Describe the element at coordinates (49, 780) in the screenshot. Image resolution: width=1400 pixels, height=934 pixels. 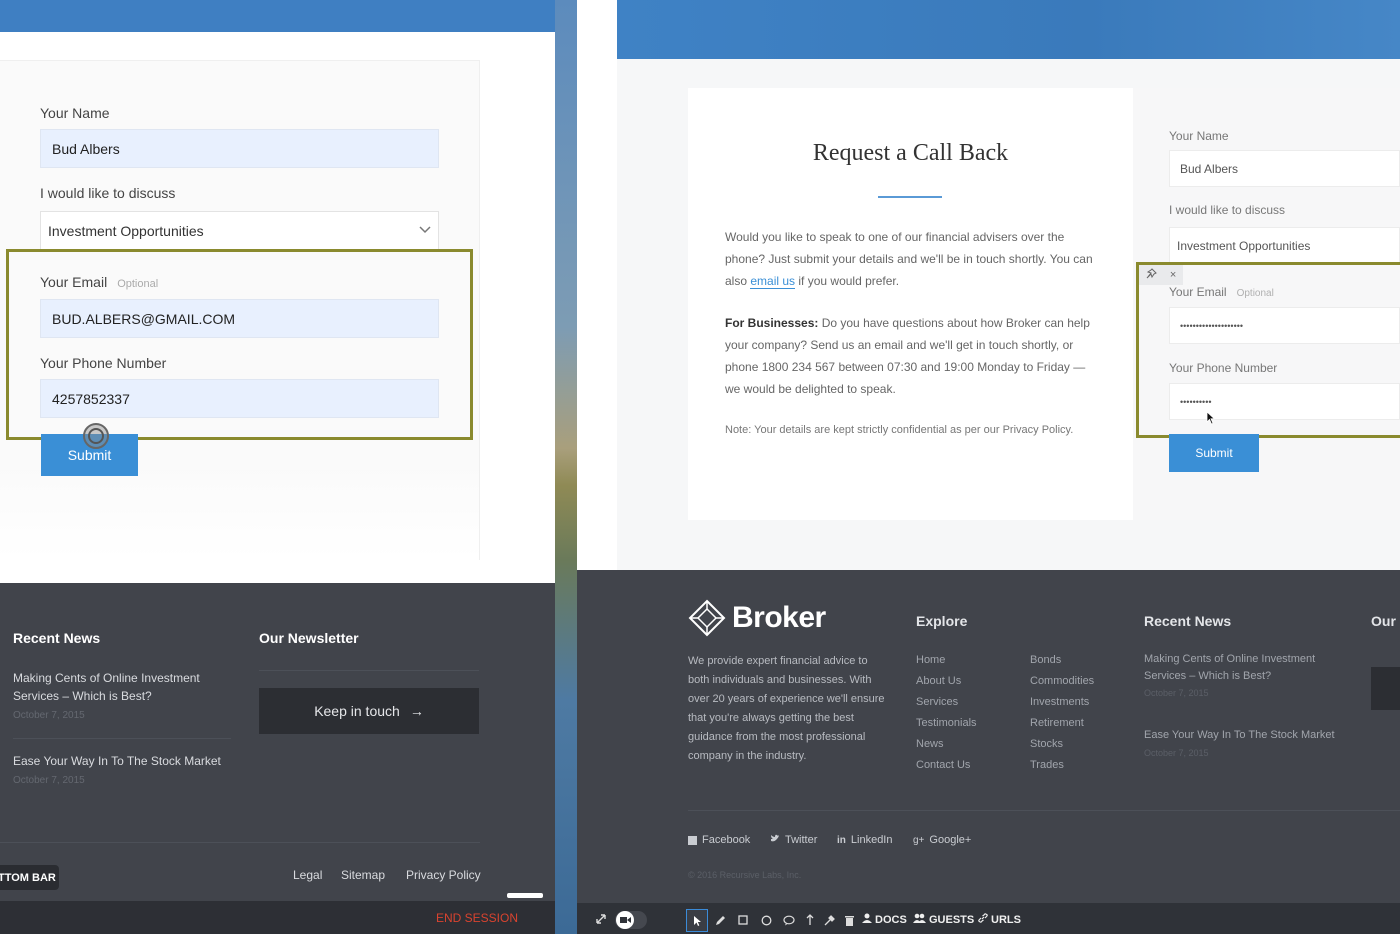
I see `news-item-2-date: October 7, 2015` at that location.